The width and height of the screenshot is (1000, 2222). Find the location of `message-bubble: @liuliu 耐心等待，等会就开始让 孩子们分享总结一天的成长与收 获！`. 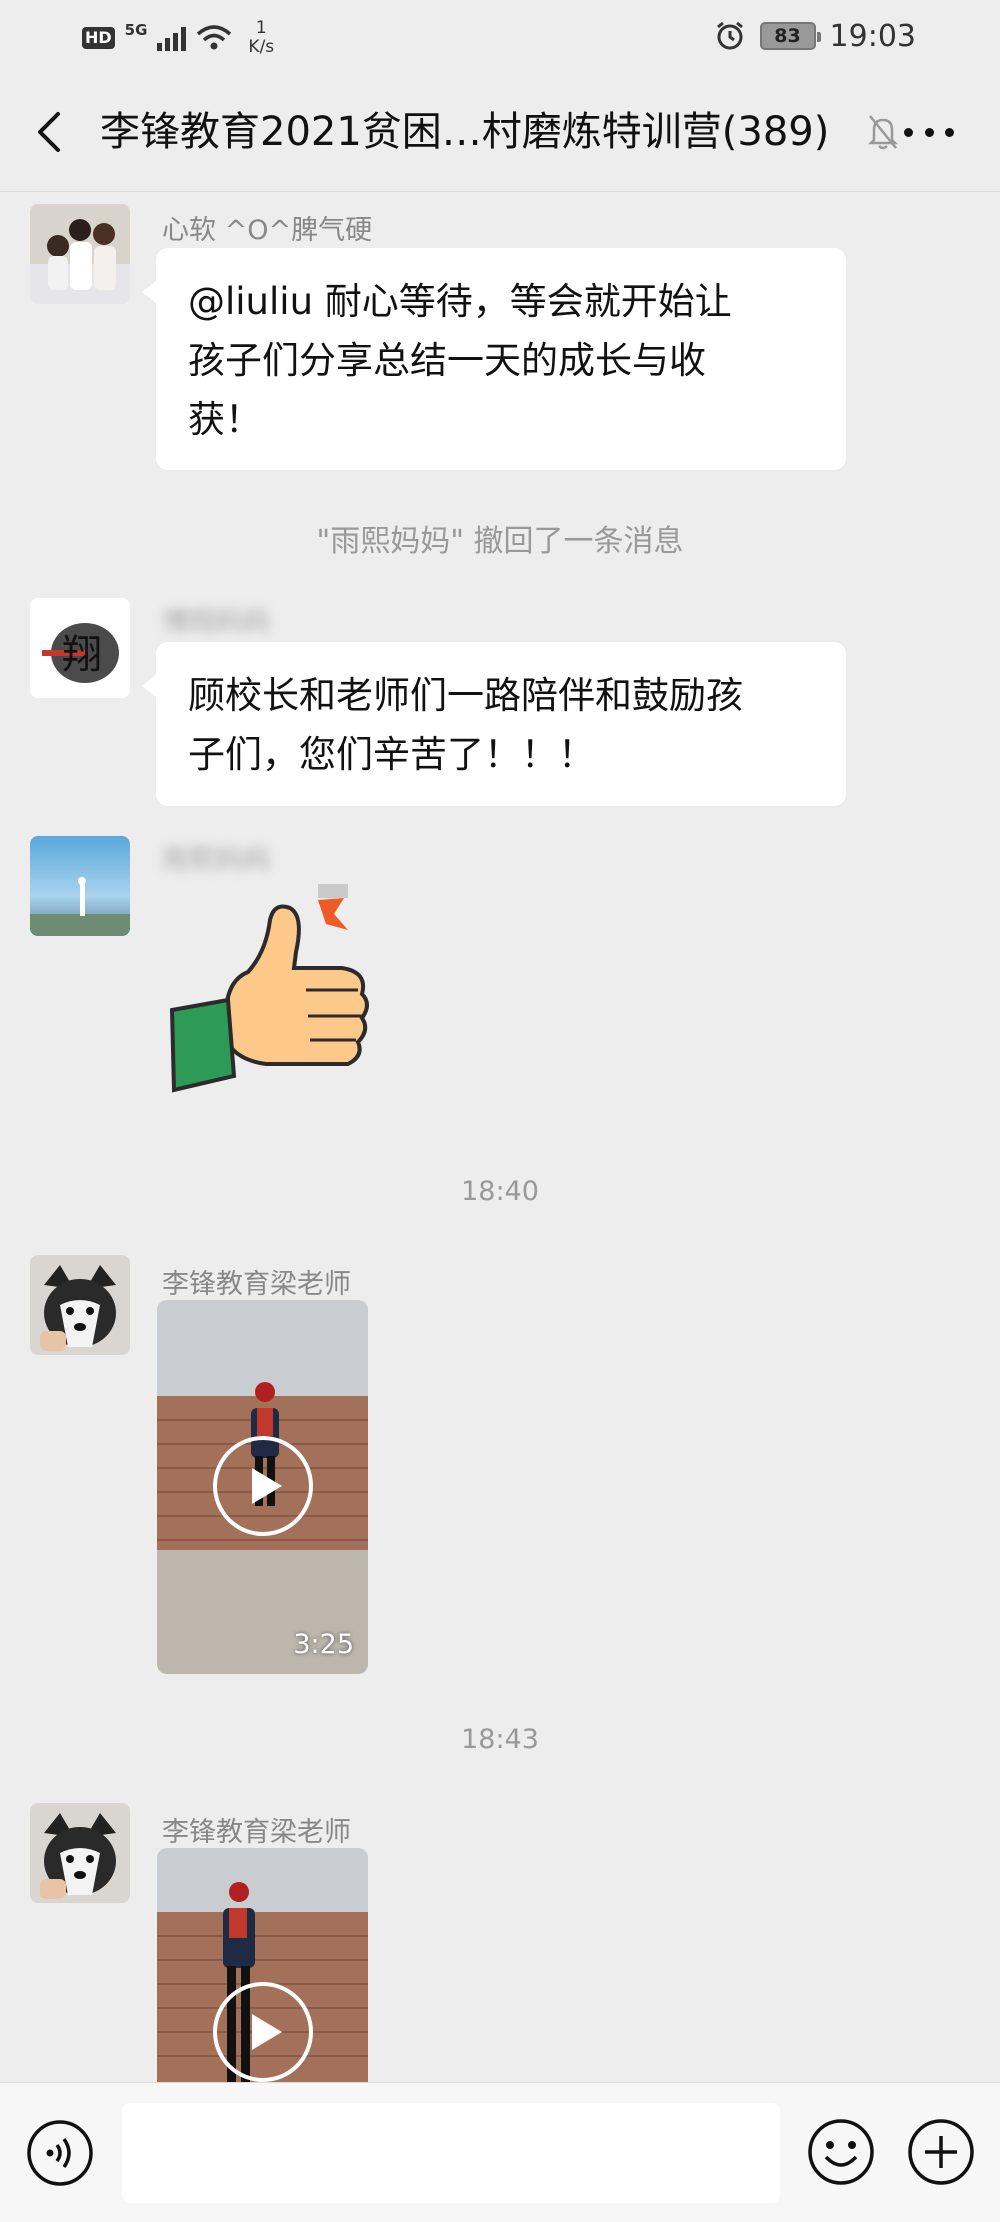

message-bubble: @liuliu 耐心等待，等会就开始让 孩子们分享总结一天的成长与收 获！ is located at coordinates (494, 359).